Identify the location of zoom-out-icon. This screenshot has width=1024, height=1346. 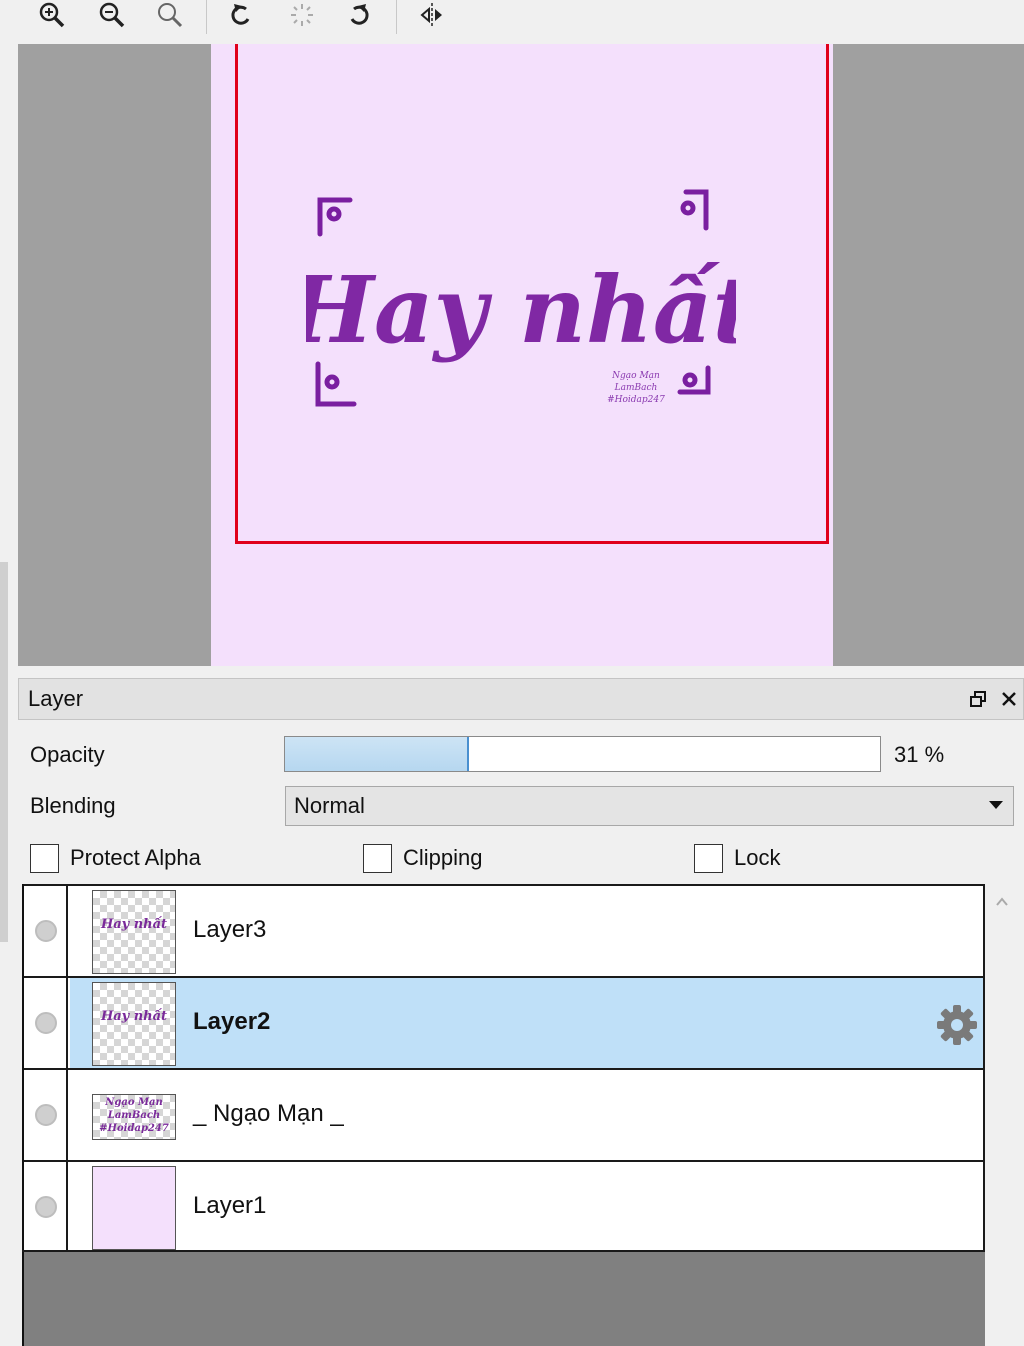
(112, 15).